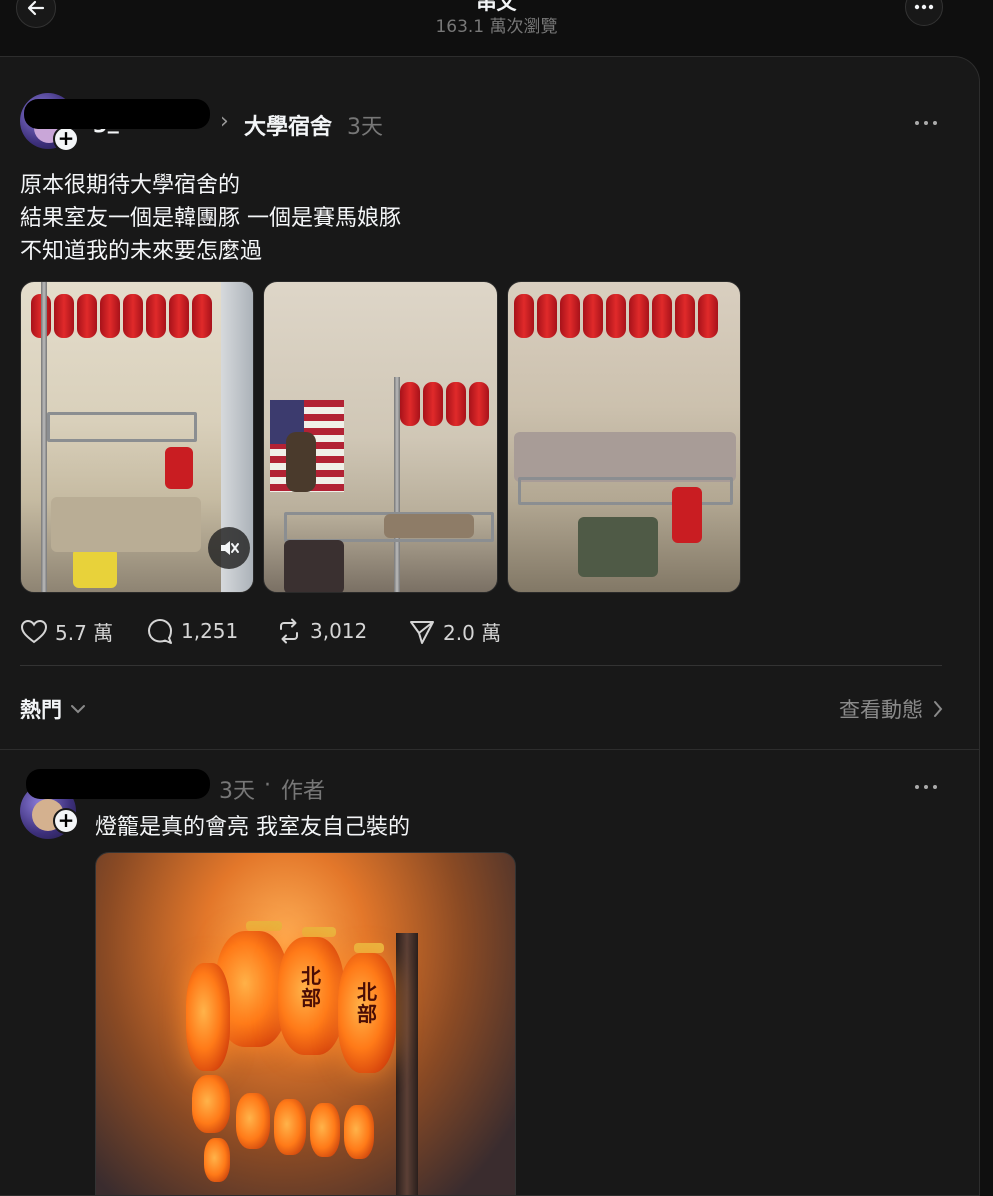 The width and height of the screenshot is (993, 1196). I want to click on sort-label: 熱門, so click(41, 710).